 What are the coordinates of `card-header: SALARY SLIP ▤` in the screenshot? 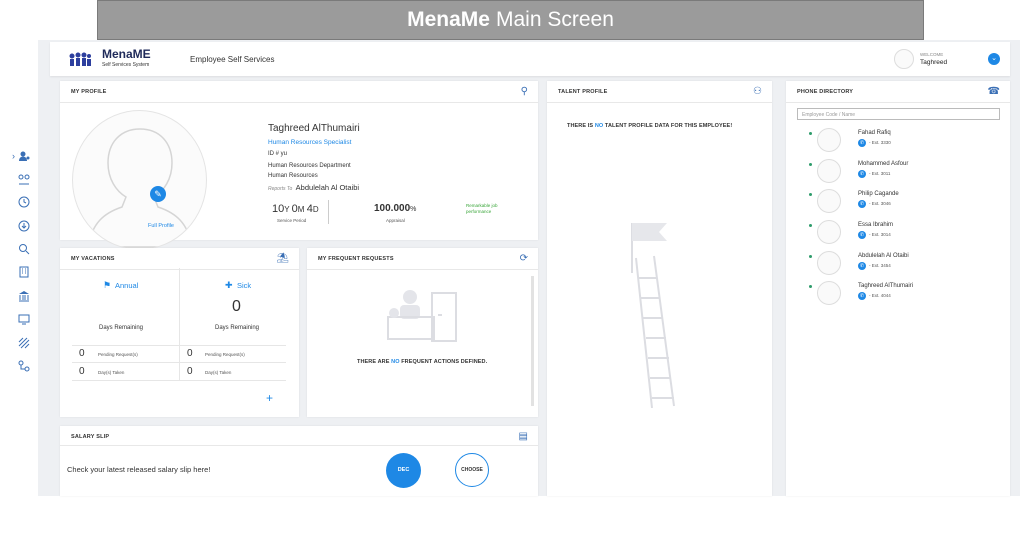 It's located at (299, 436).